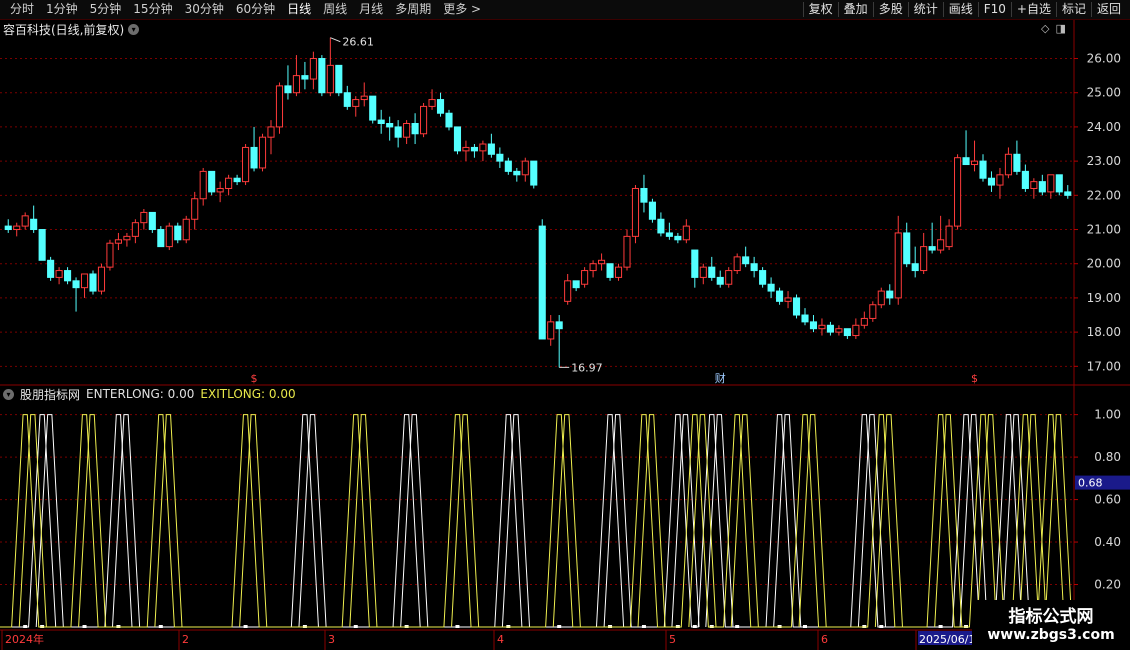 The height and width of the screenshot is (650, 1130). I want to click on current-value-label: 0.68, so click(1090, 483).